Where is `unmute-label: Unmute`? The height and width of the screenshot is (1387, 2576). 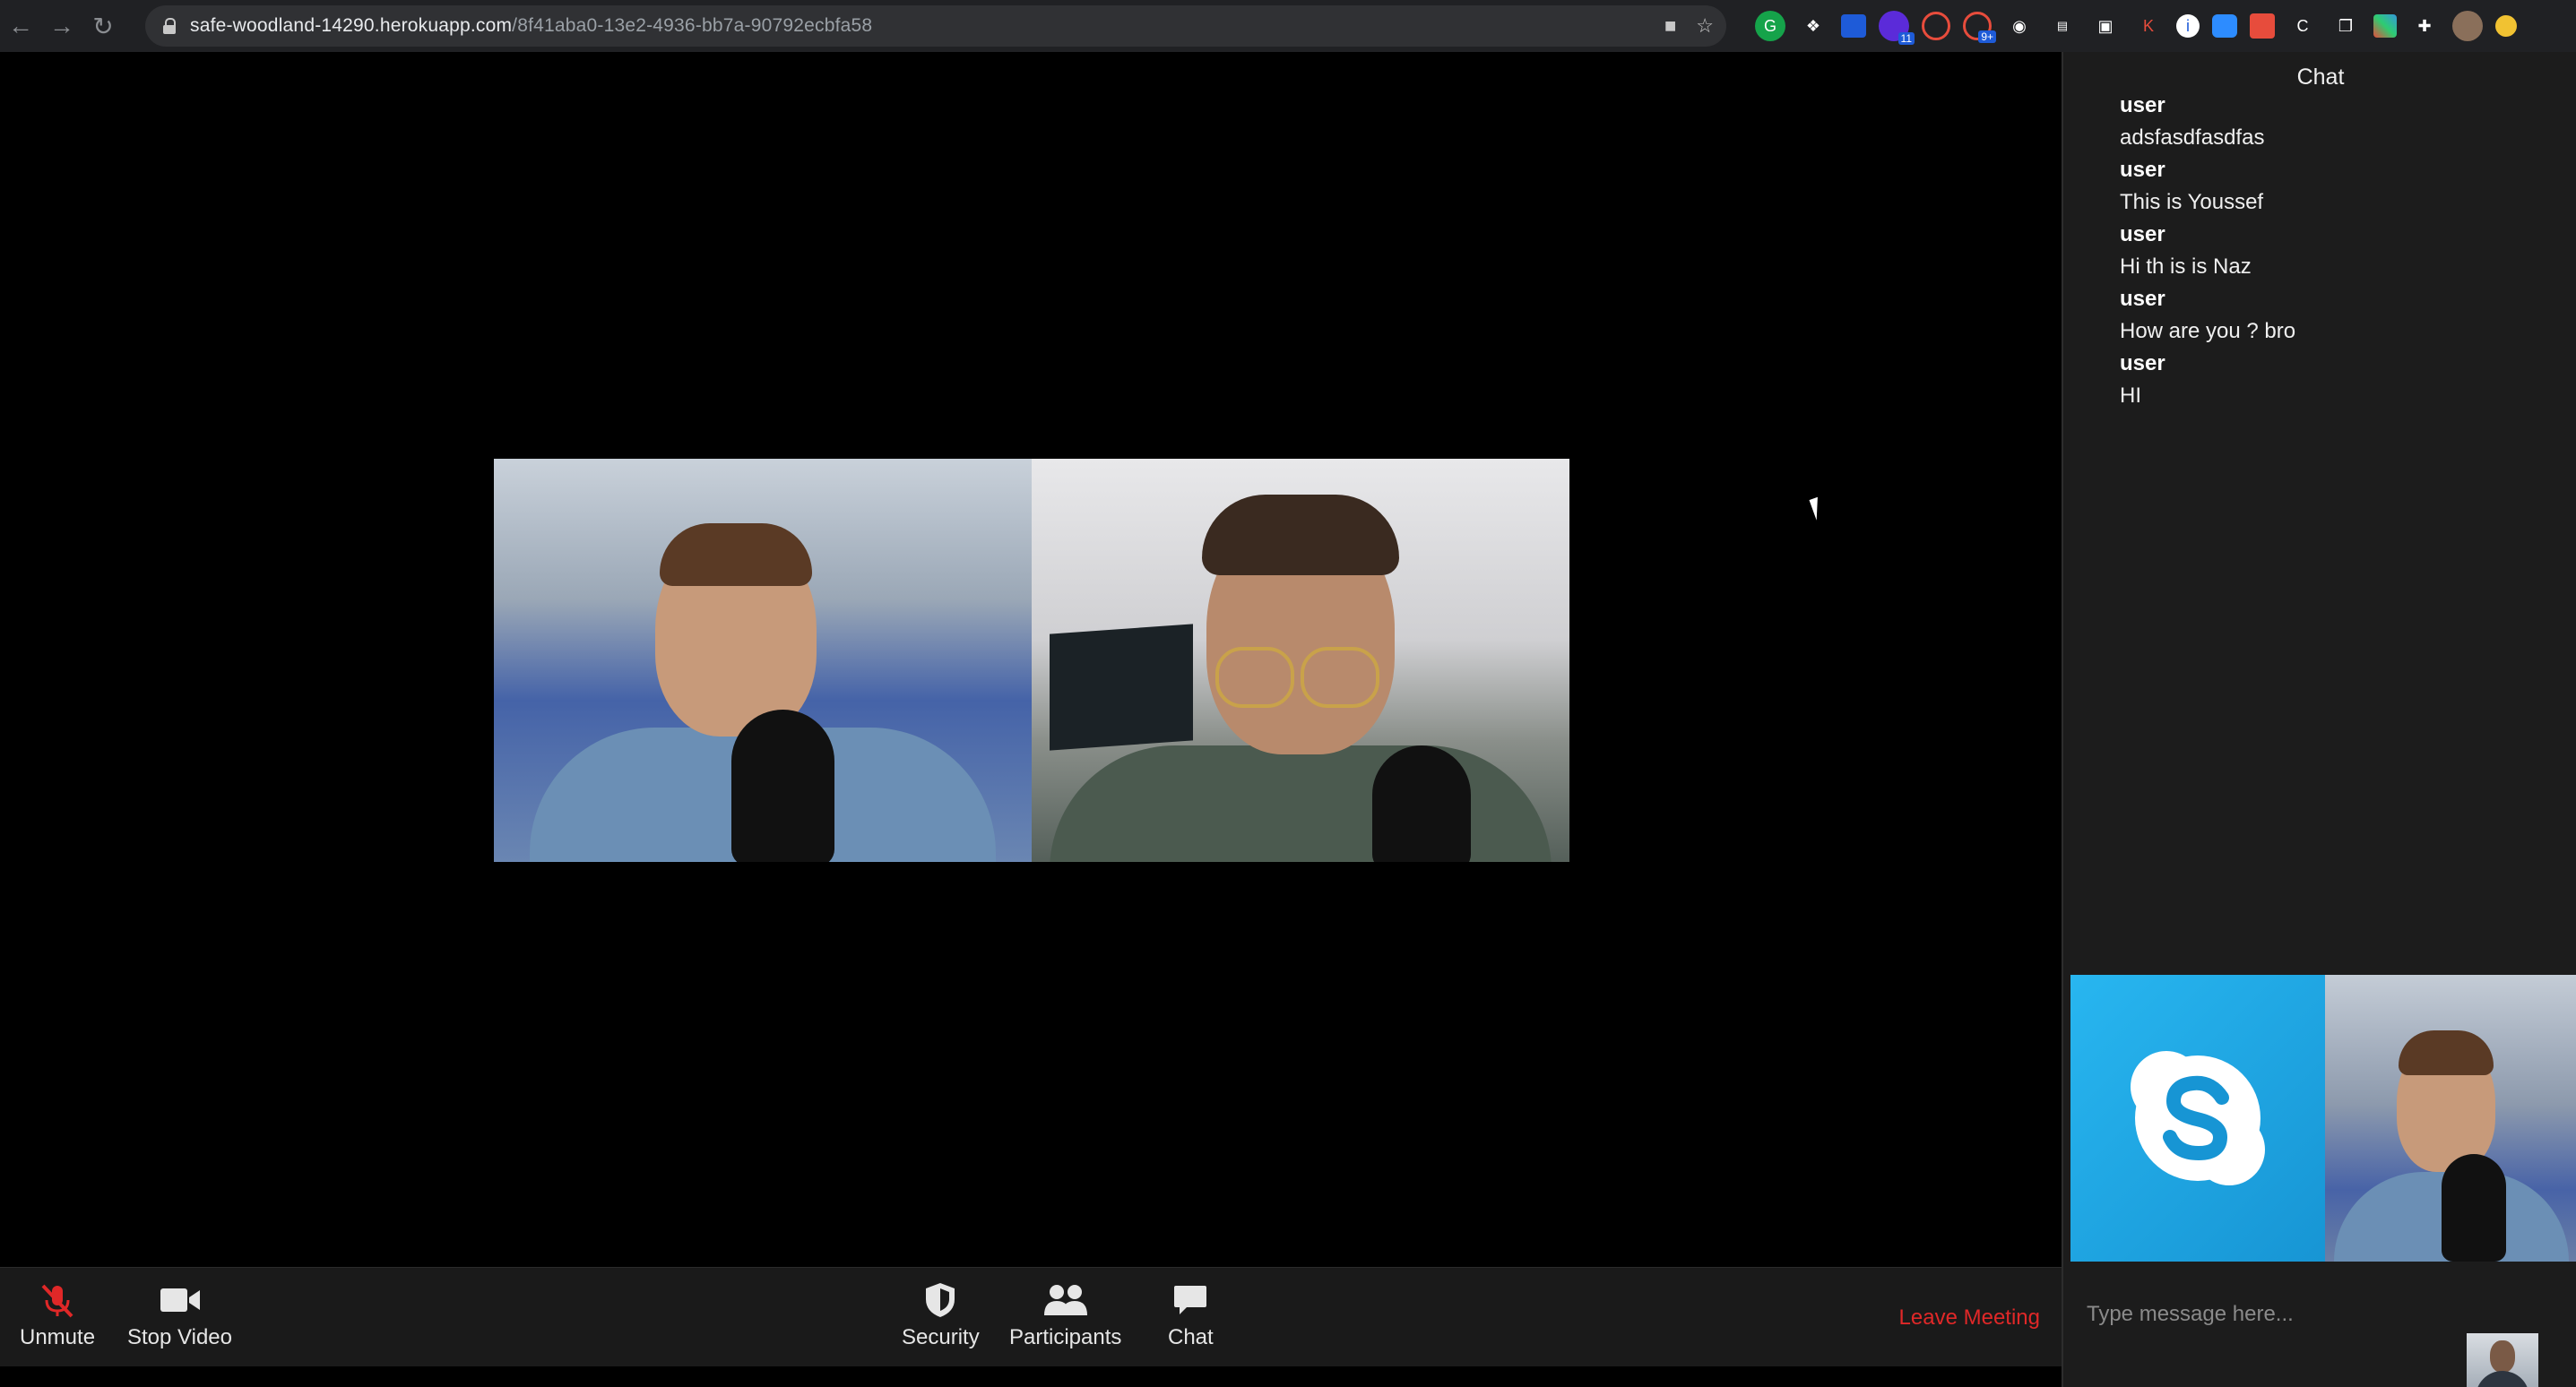 unmute-label: Unmute is located at coordinates (58, 1337).